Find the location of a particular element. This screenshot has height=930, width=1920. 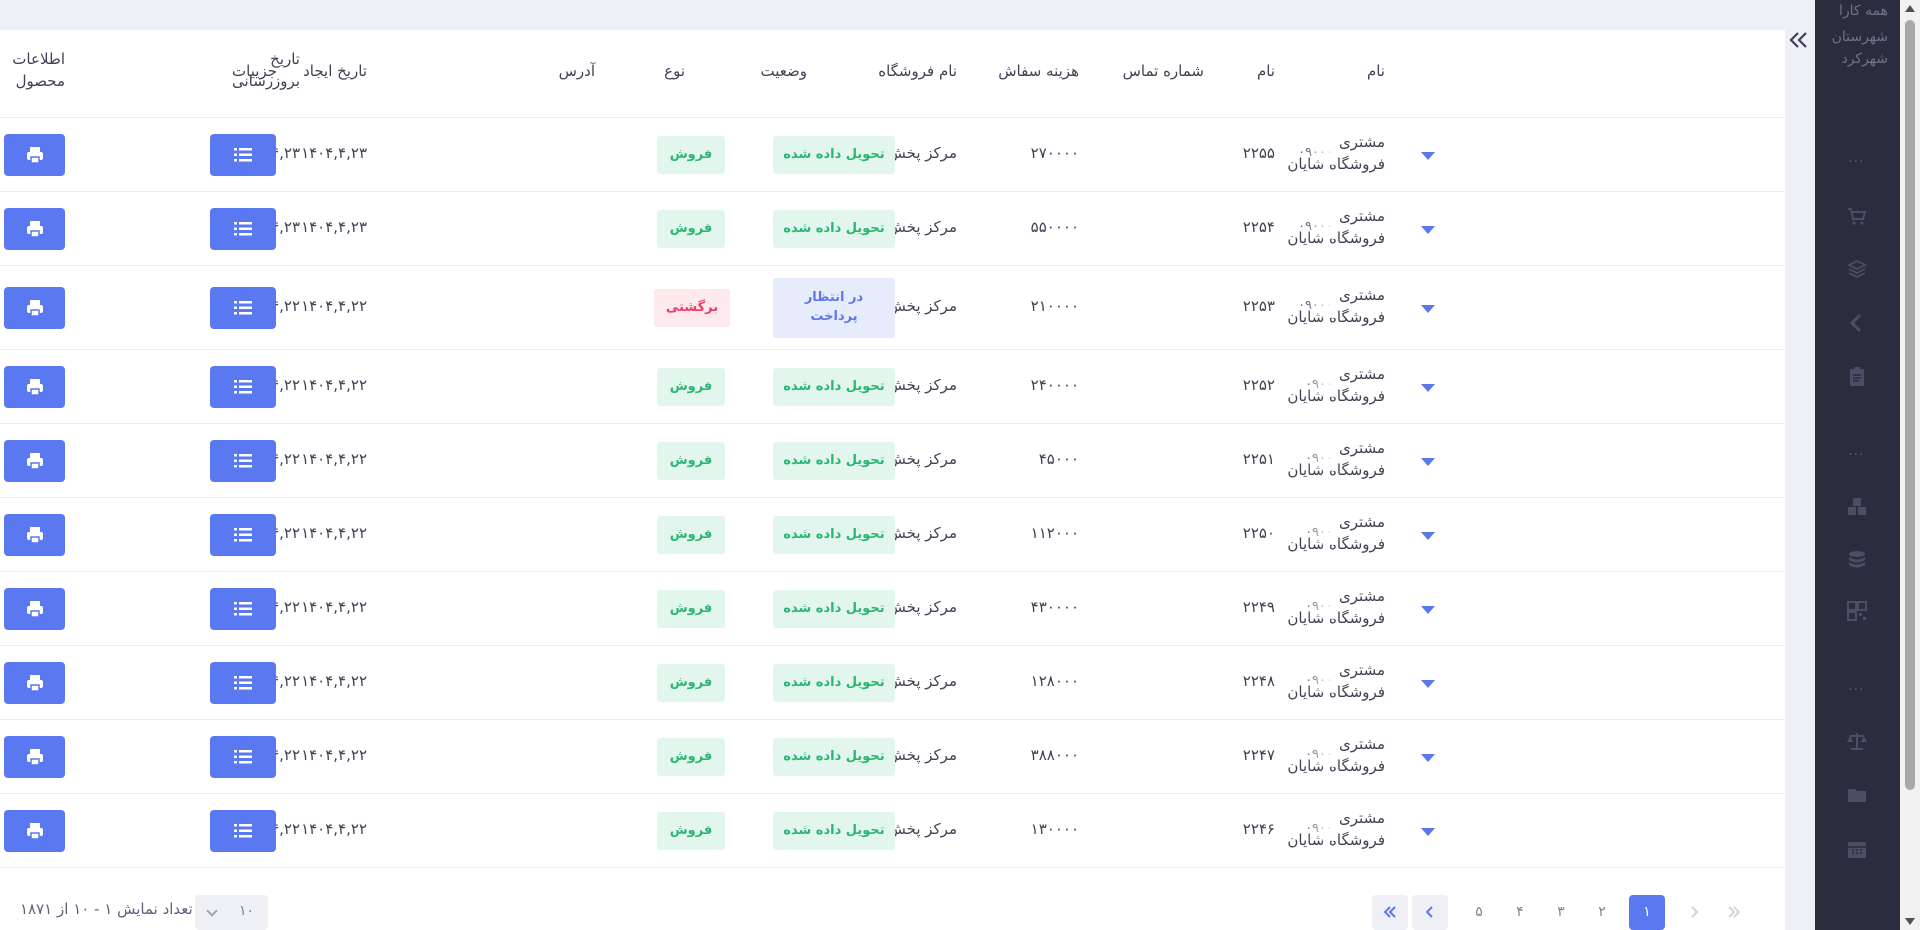

order-id: ۲۲۵۲ is located at coordinates (1258, 385).